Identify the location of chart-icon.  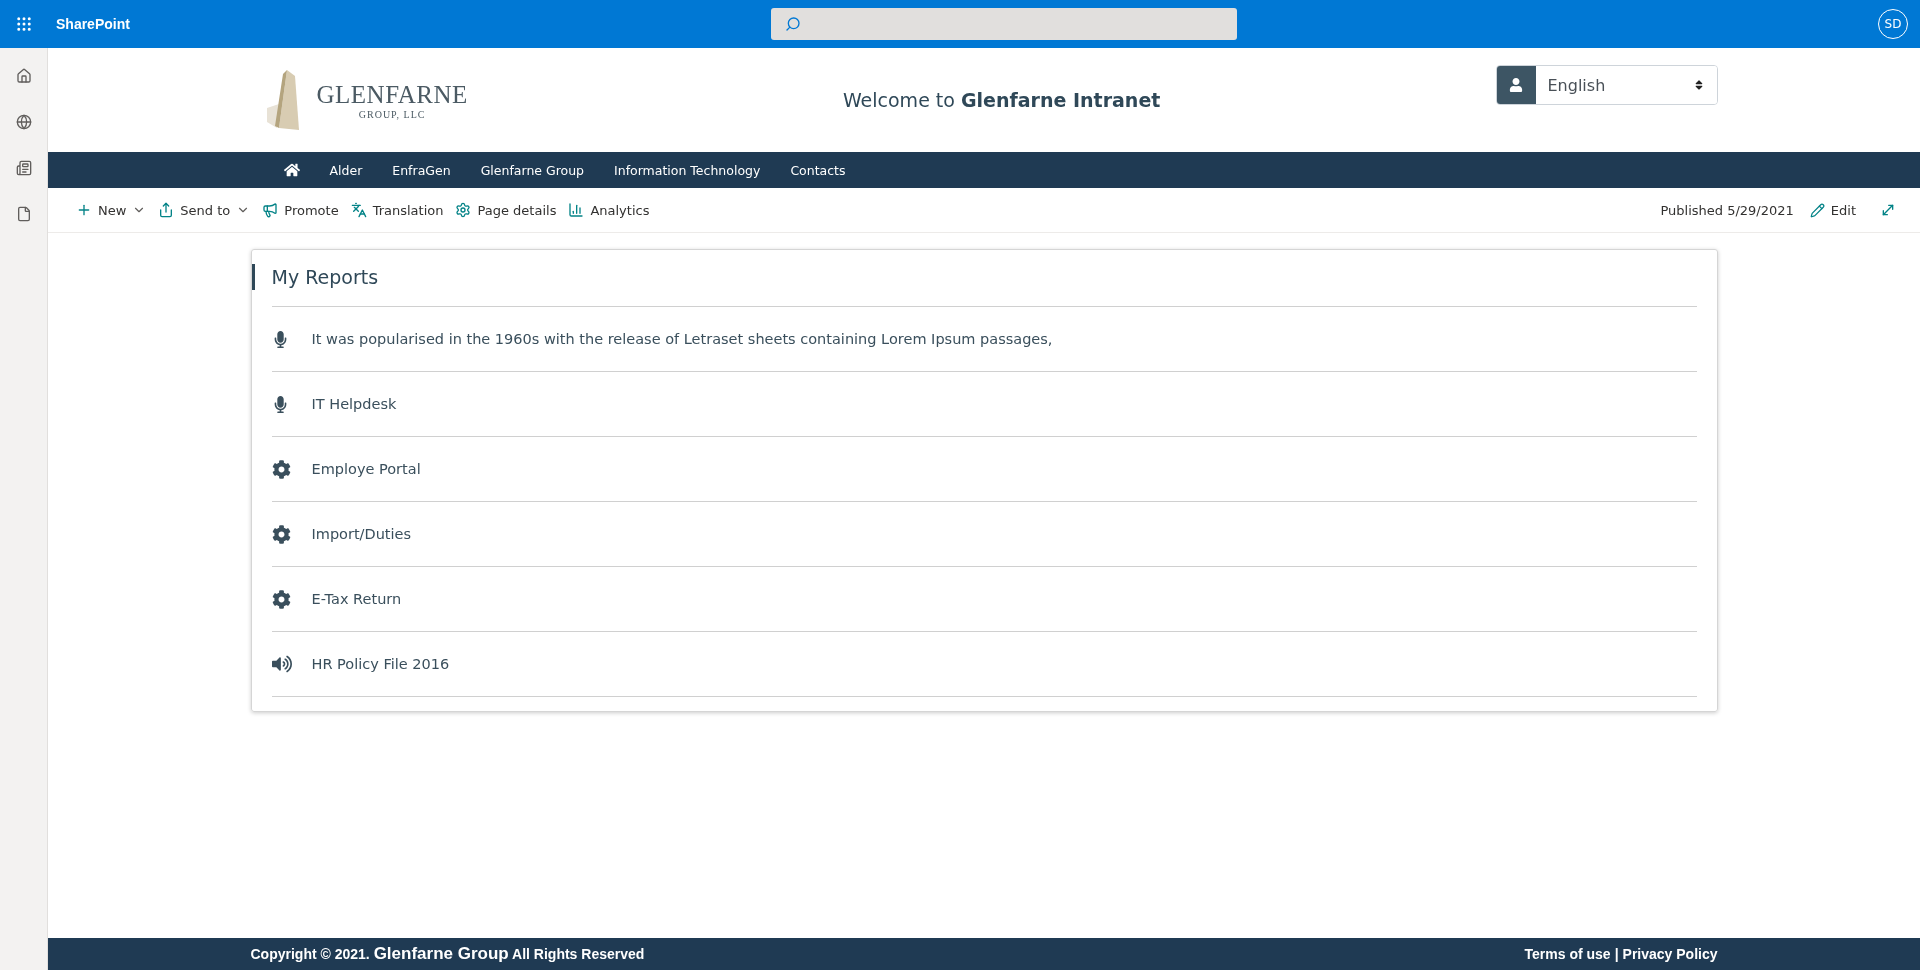
(576, 210).